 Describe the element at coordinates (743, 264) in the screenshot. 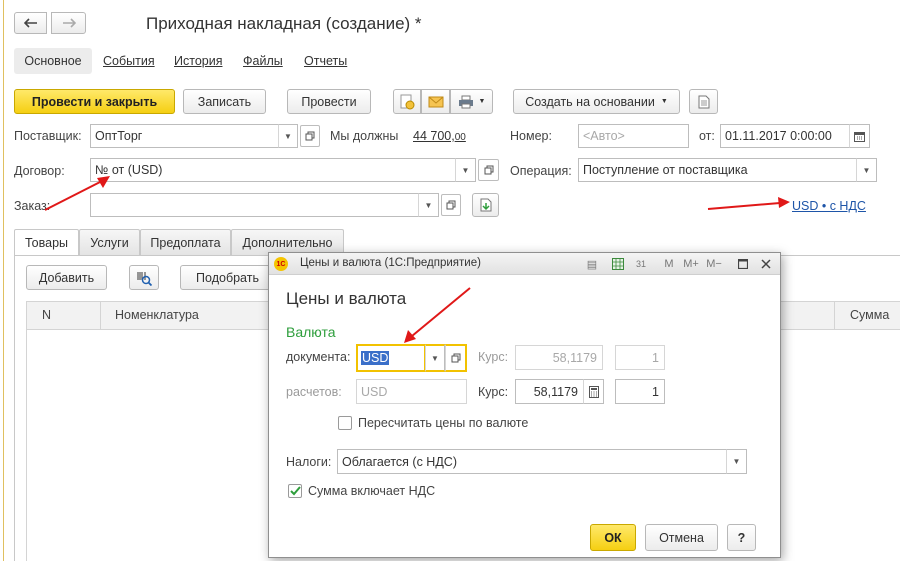

I see `maximize-icon` at that location.